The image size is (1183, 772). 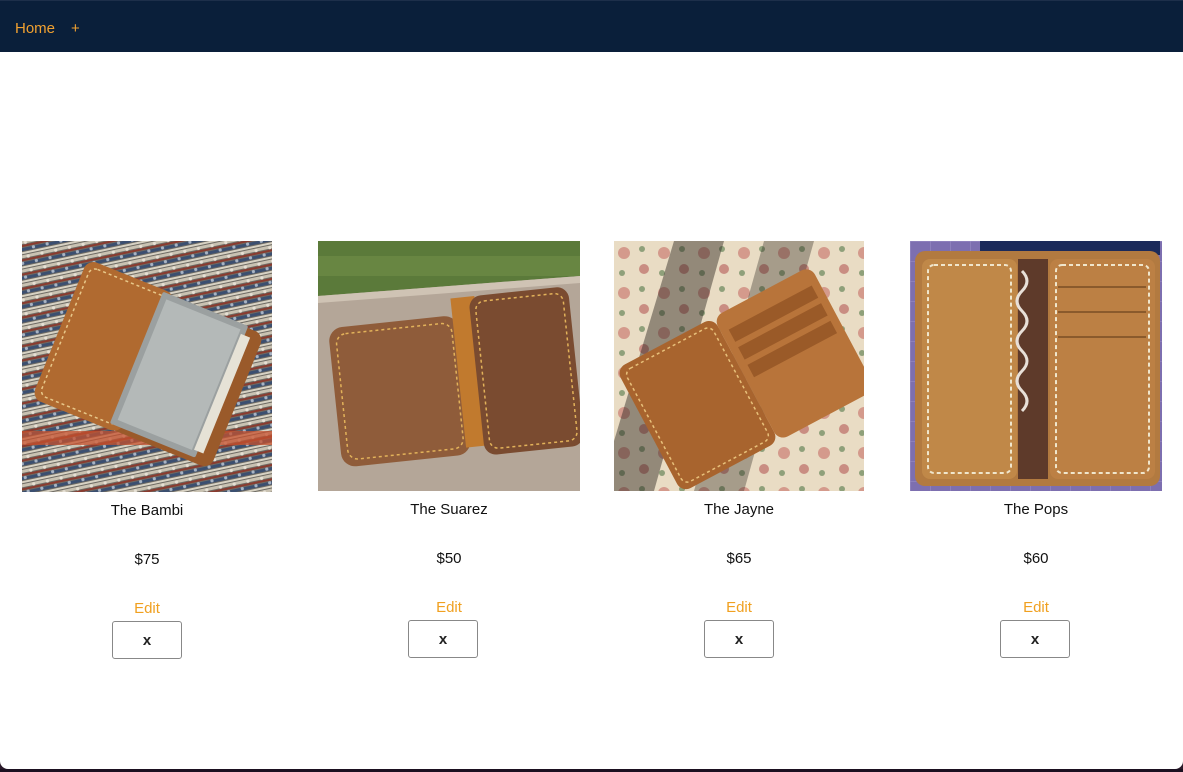 I want to click on product-price: $50, so click(x=449, y=558).